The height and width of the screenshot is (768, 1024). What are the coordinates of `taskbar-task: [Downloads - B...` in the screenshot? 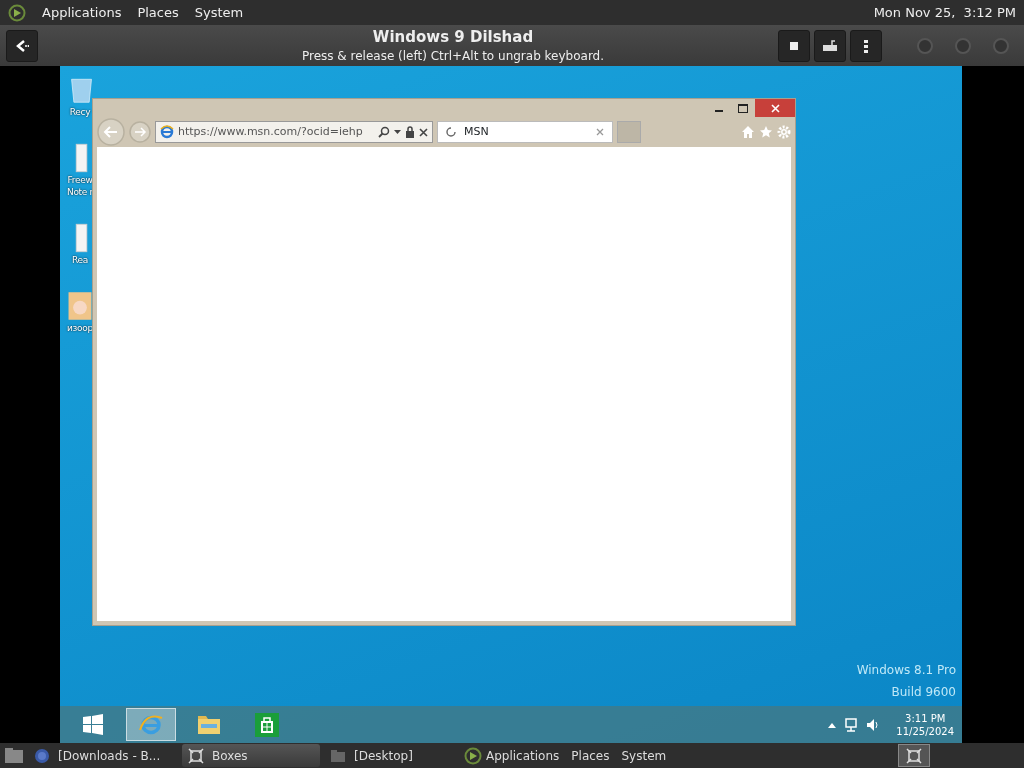 It's located at (103, 755).